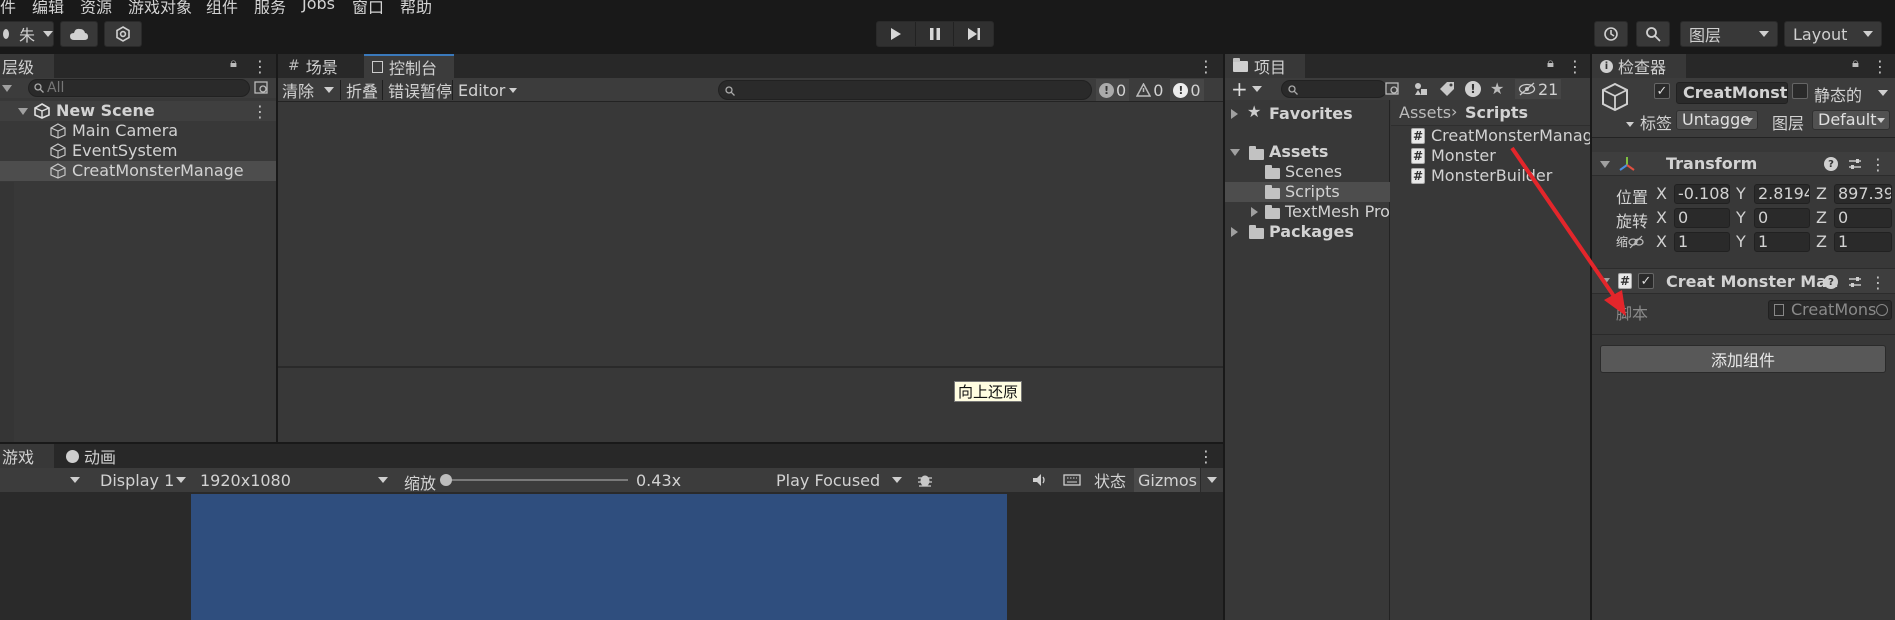  What do you see at coordinates (1307, 212) in the screenshot?
I see `folder-item: TextMesh Pro` at bounding box center [1307, 212].